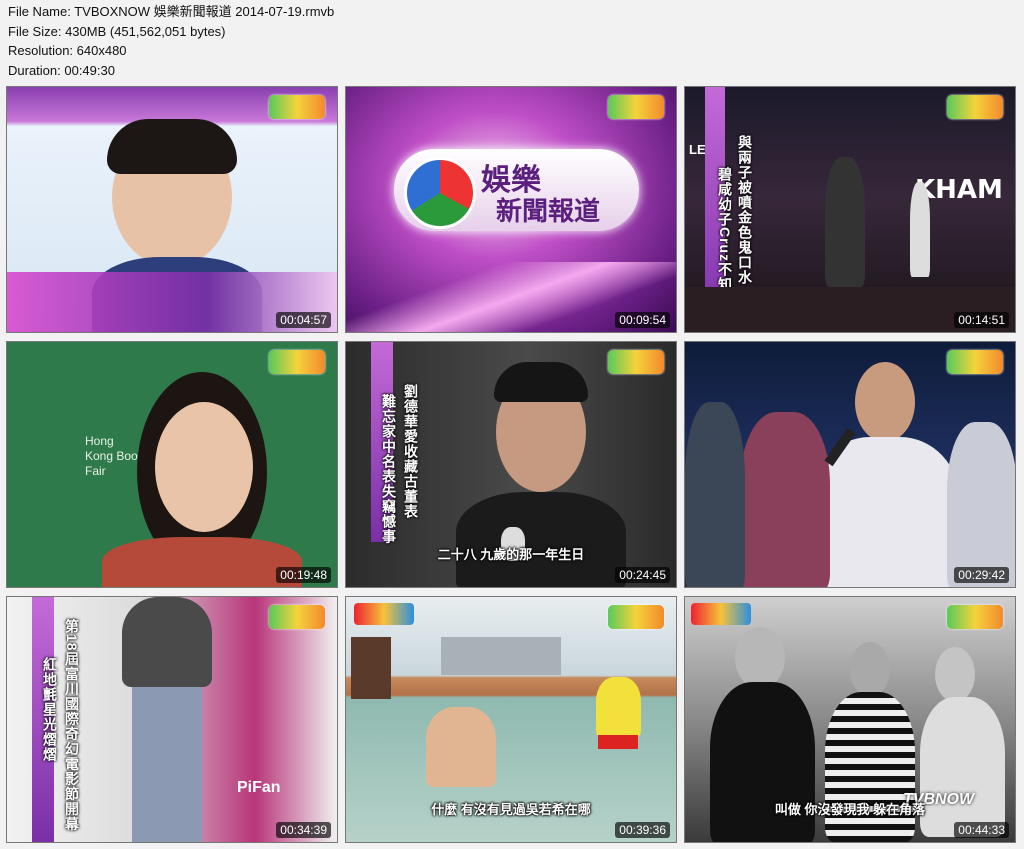 This screenshot has width=1024, height=849. I want to click on host-face, so click(885, 402).